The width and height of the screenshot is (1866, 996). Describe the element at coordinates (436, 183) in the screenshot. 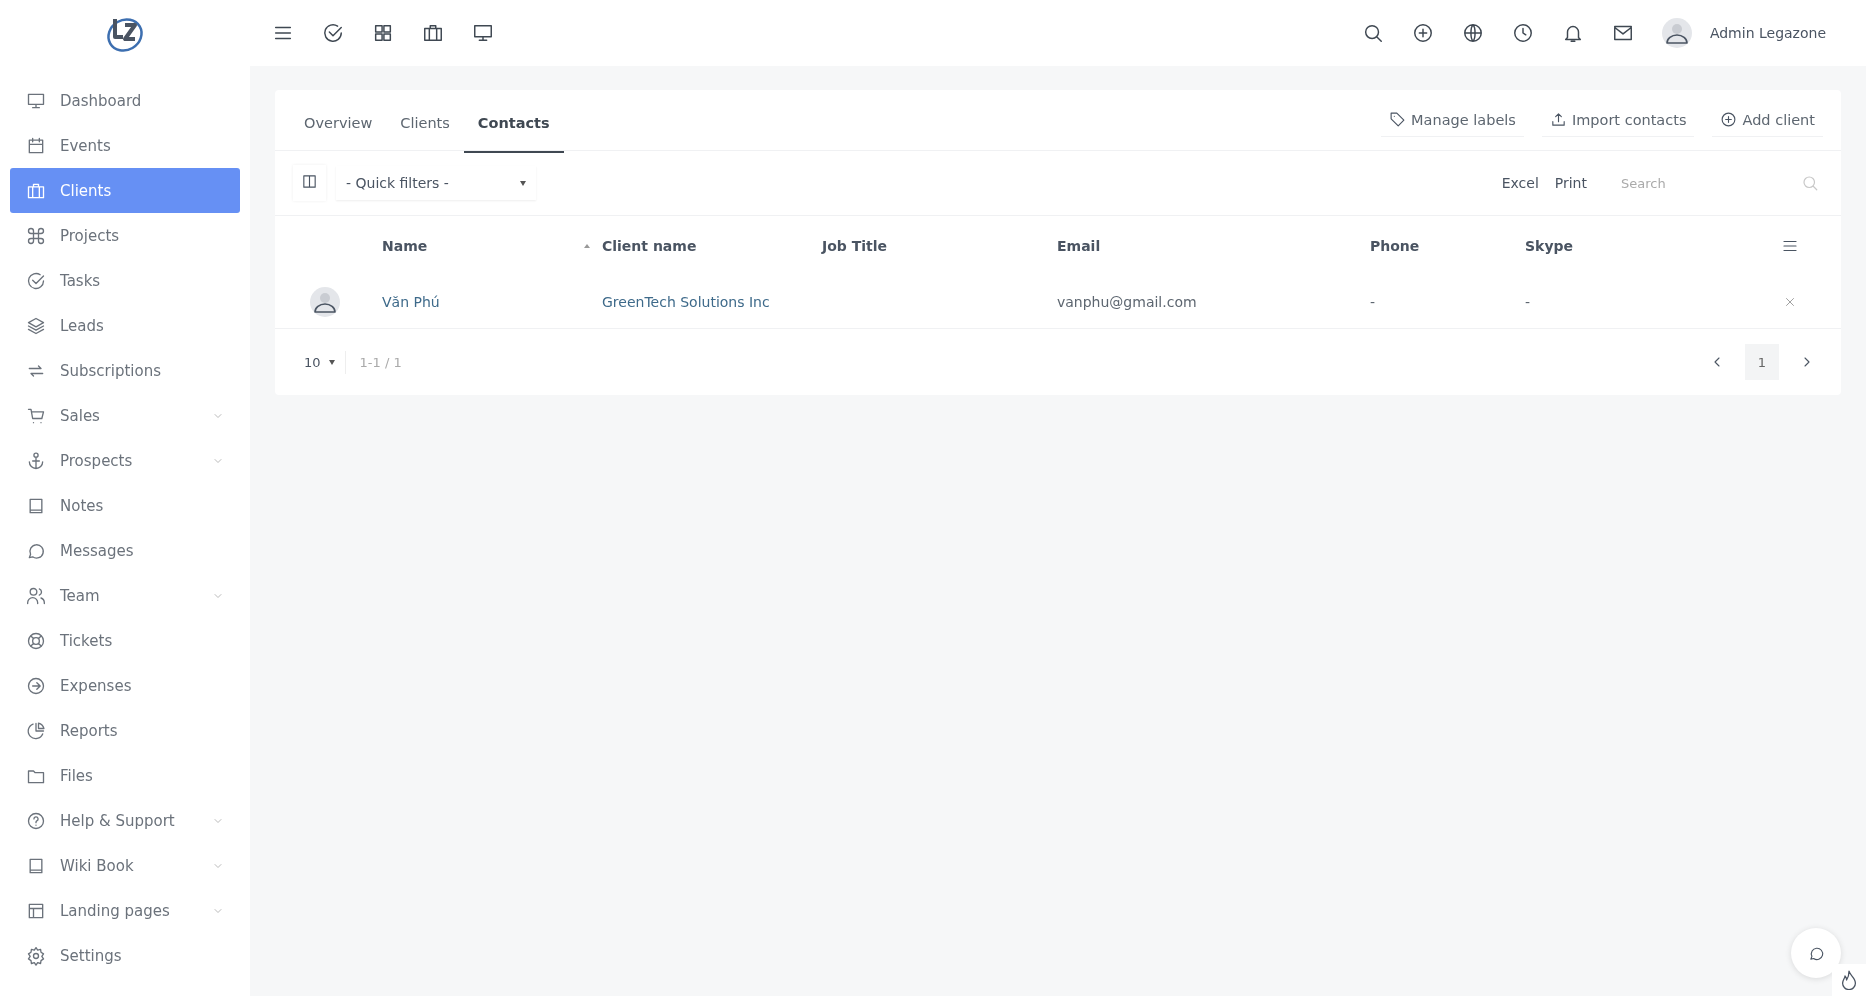

I see `quick-filters-dropdown: - Quick filters -` at that location.